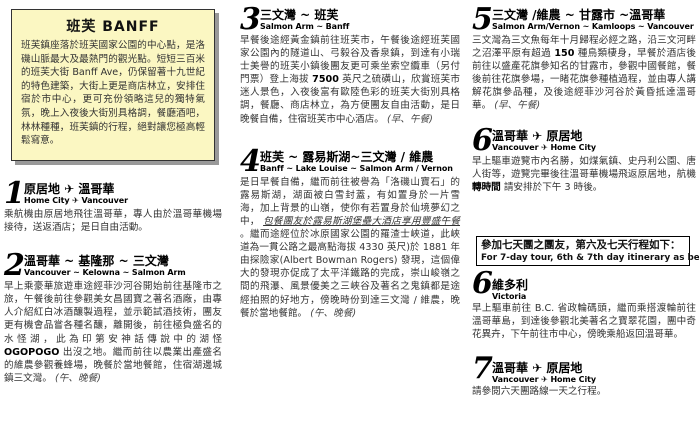 The width and height of the screenshot is (699, 438). Describe the element at coordinates (482, 369) in the screenshot. I see `day-number: 7` at that location.